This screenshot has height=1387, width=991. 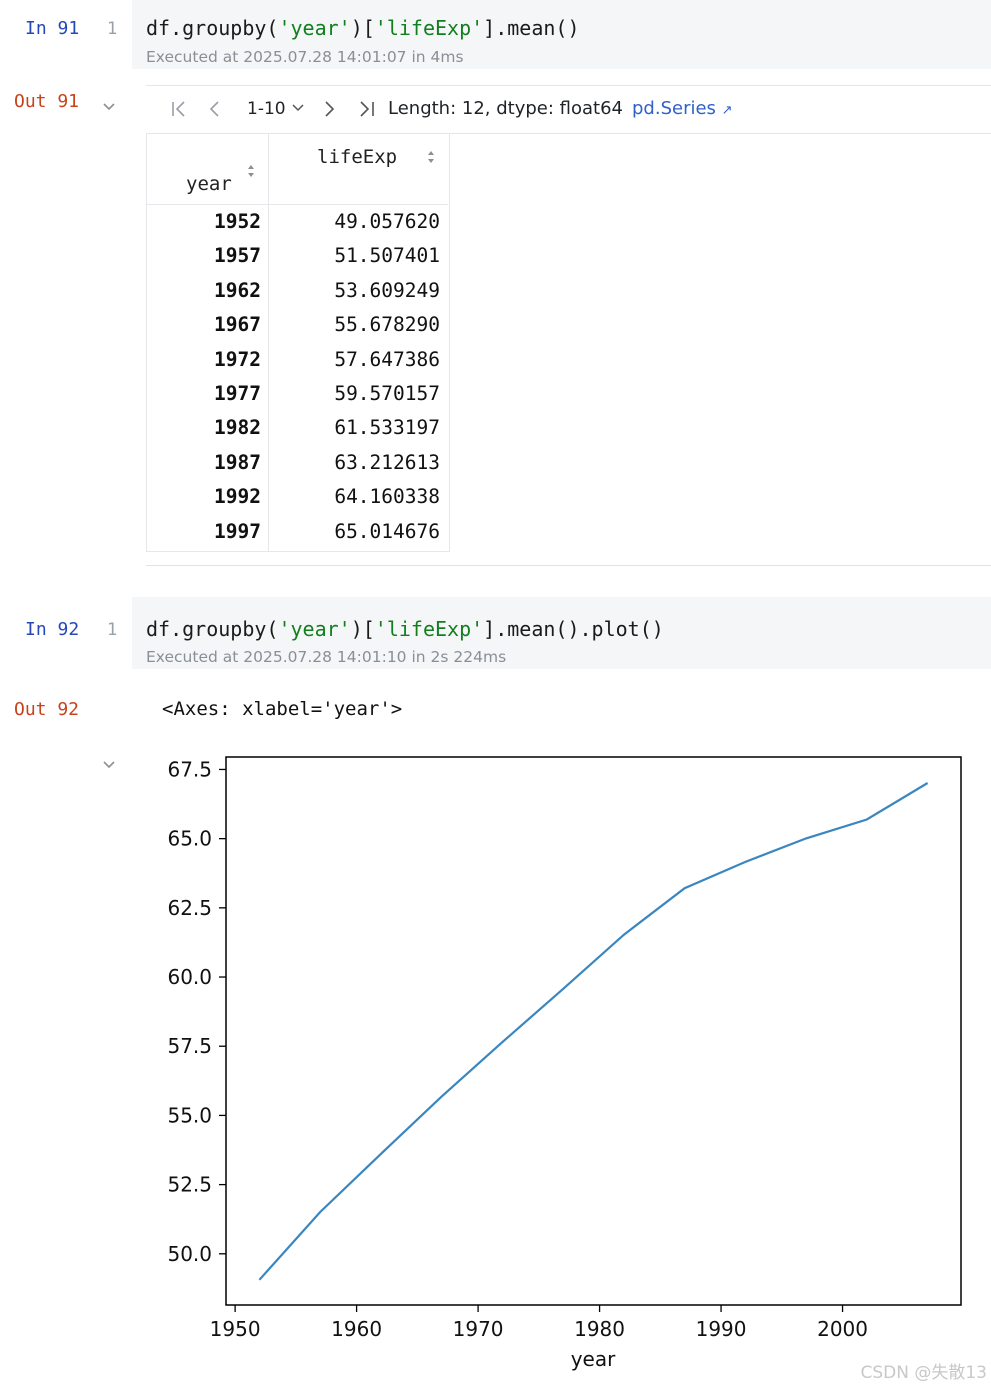 I want to click on x-tick-label: 1970, so click(x=478, y=1329).